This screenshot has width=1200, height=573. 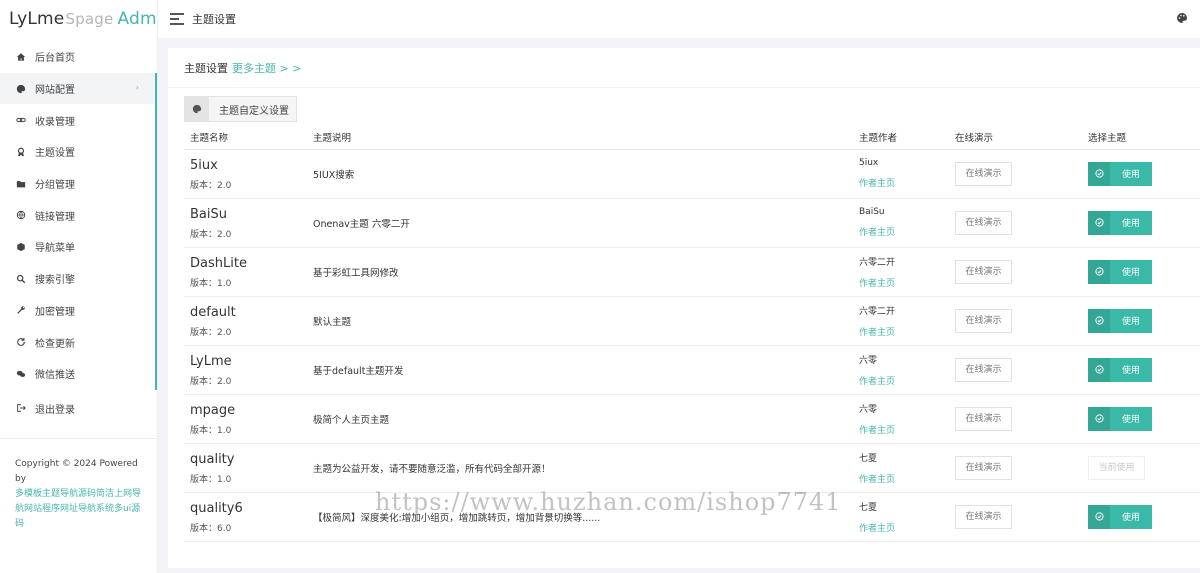 What do you see at coordinates (21, 342) in the screenshot?
I see `refresh-icon` at bounding box center [21, 342].